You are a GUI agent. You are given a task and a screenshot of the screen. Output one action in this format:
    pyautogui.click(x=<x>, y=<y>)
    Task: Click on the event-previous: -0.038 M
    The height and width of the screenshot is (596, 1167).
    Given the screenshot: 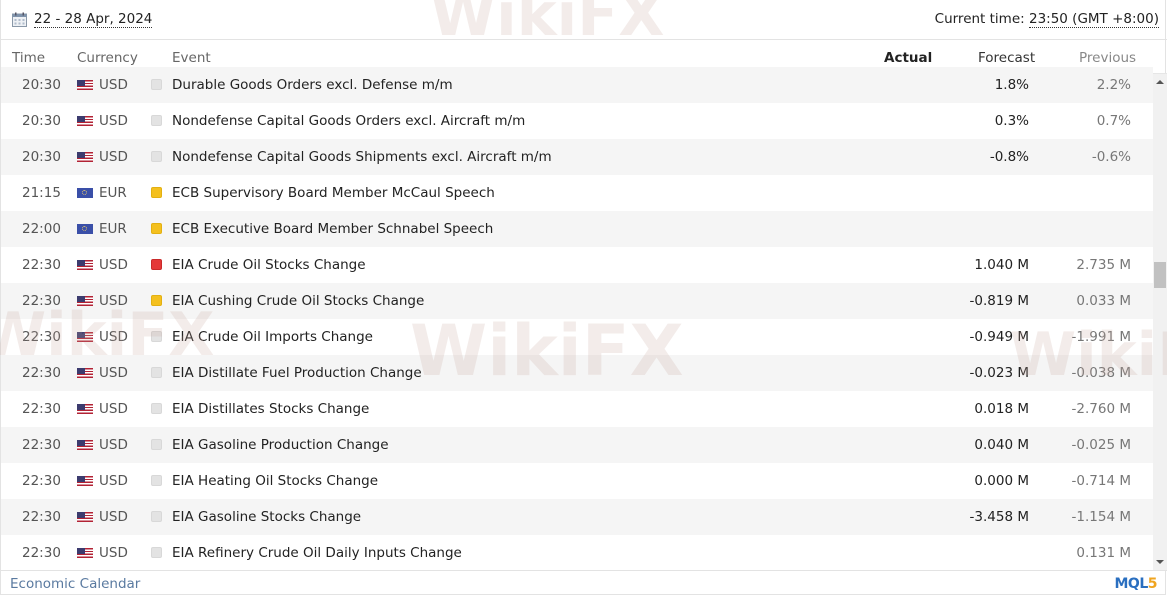 What is the action you would take?
    pyautogui.click(x=1101, y=373)
    